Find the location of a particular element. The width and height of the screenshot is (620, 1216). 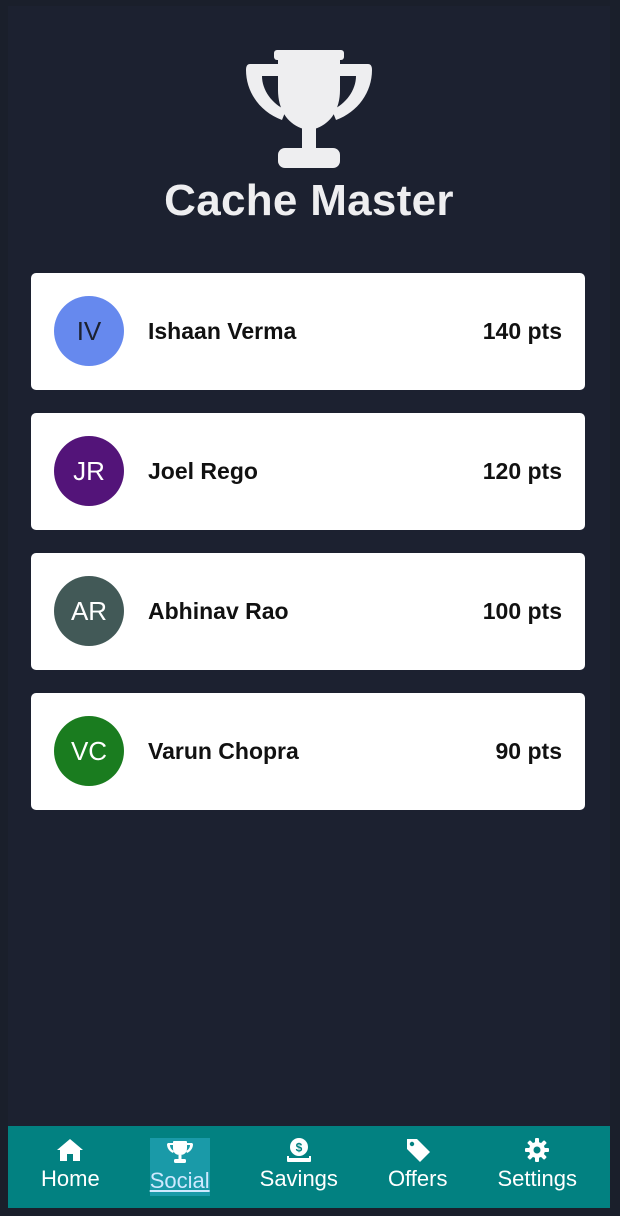

home-icon is located at coordinates (70, 1150).